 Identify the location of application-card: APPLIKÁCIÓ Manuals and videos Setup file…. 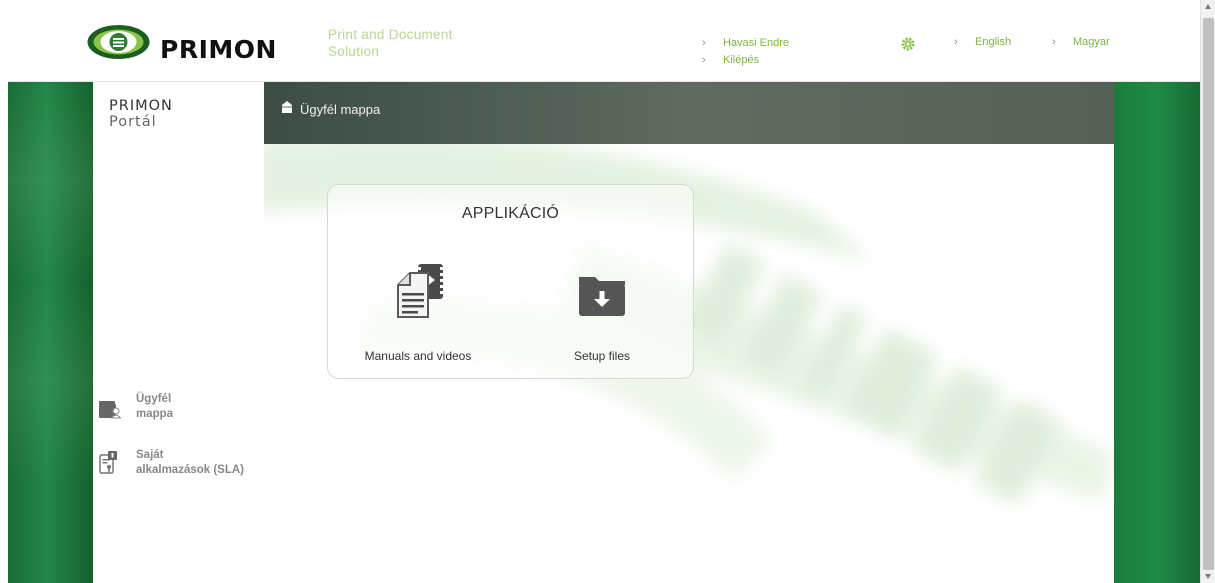
(510, 281).